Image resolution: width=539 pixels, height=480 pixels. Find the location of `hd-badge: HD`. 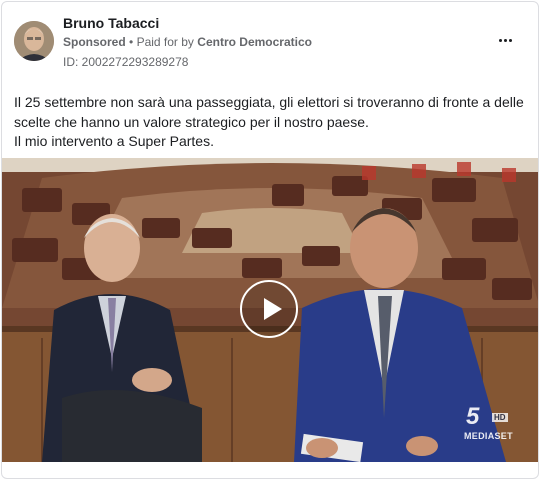

hd-badge: HD is located at coordinates (500, 417).